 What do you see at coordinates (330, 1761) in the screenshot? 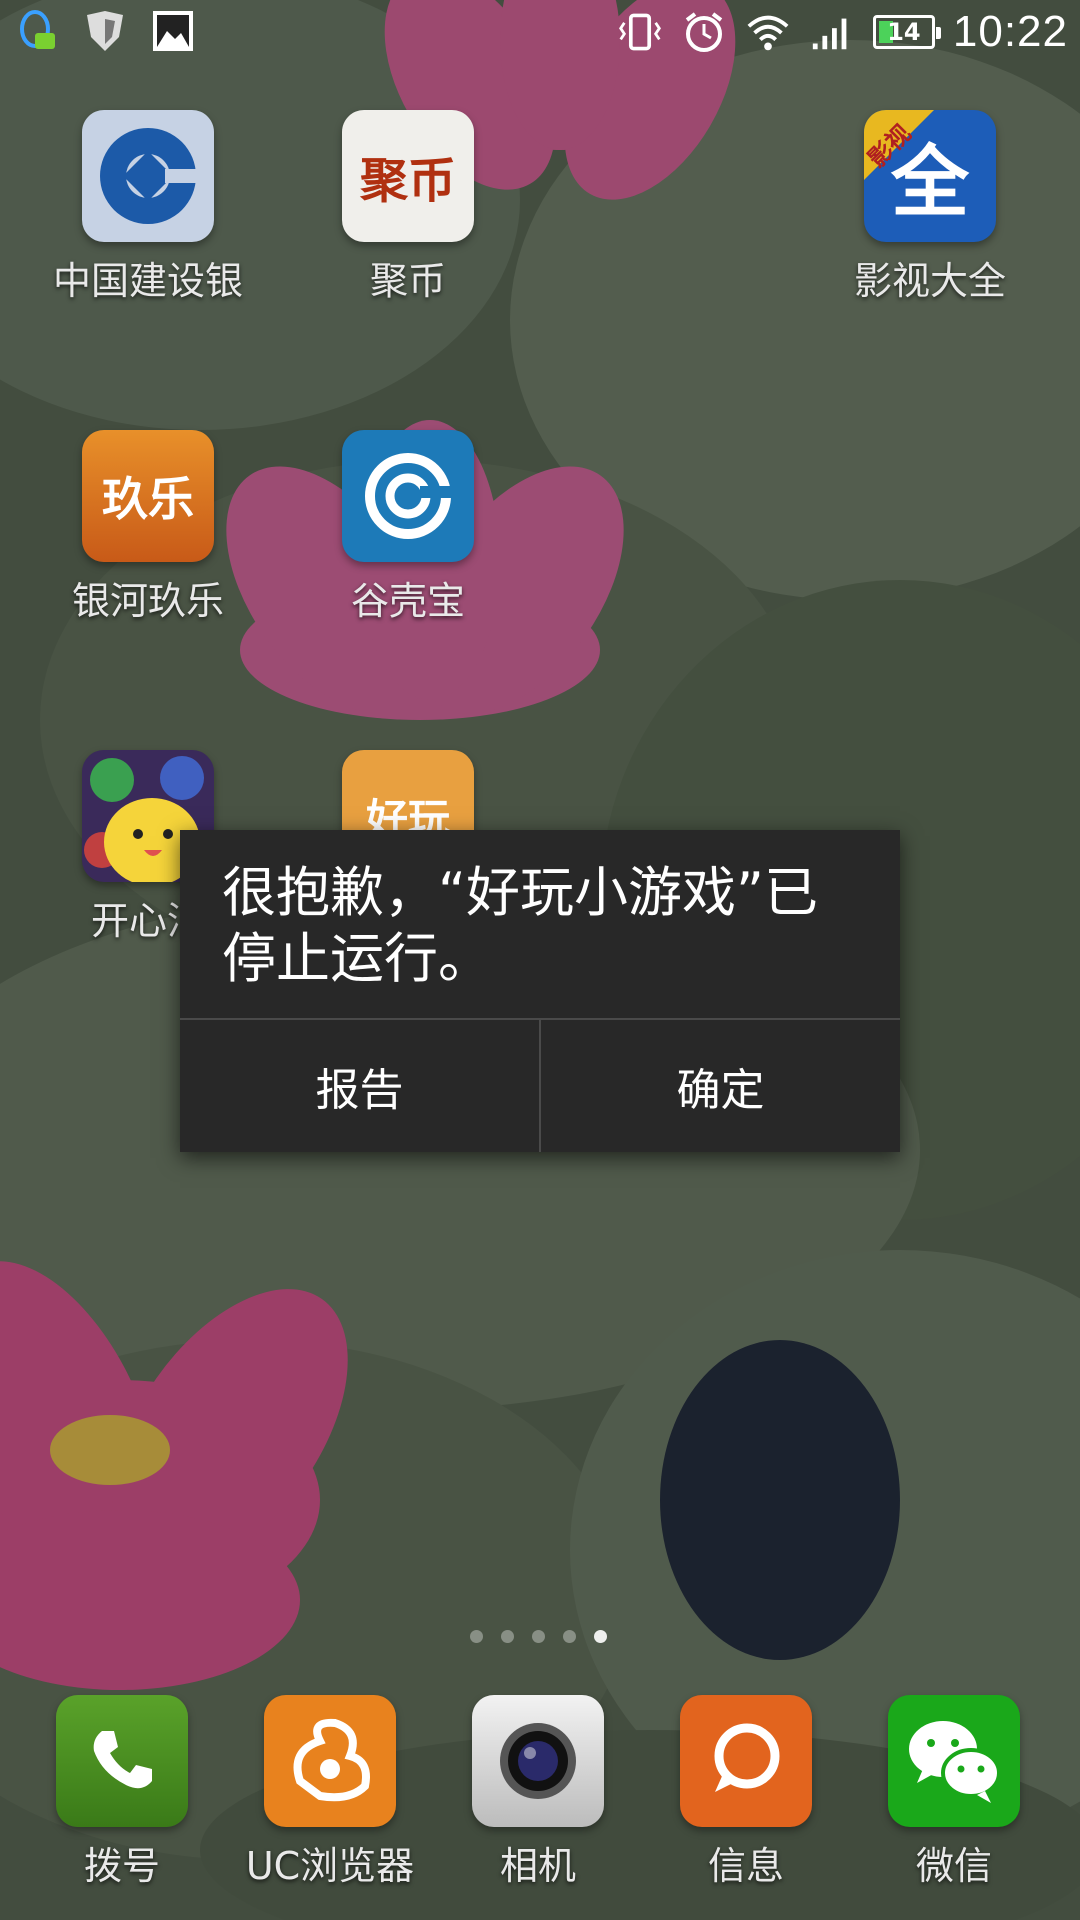
I see `uc-browser-icon` at bounding box center [330, 1761].